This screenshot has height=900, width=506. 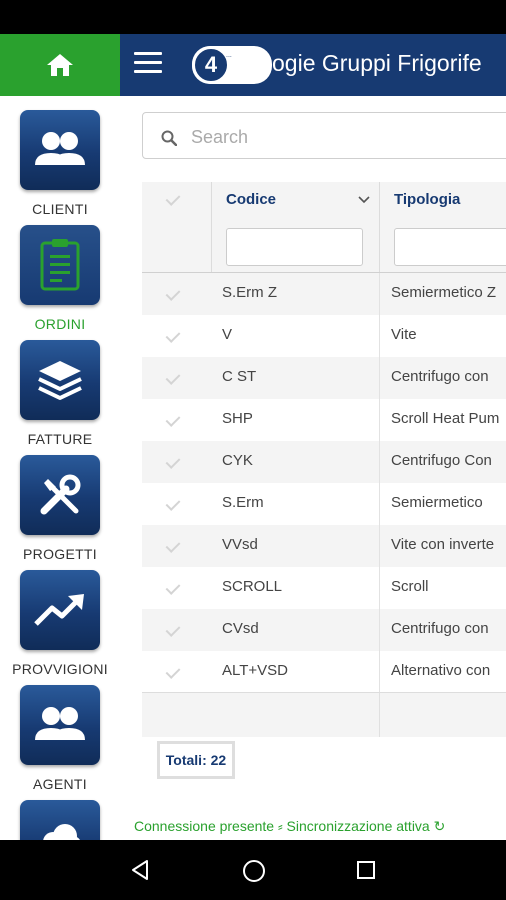 What do you see at coordinates (294, 247) in the screenshot?
I see `filter-input-codice` at bounding box center [294, 247].